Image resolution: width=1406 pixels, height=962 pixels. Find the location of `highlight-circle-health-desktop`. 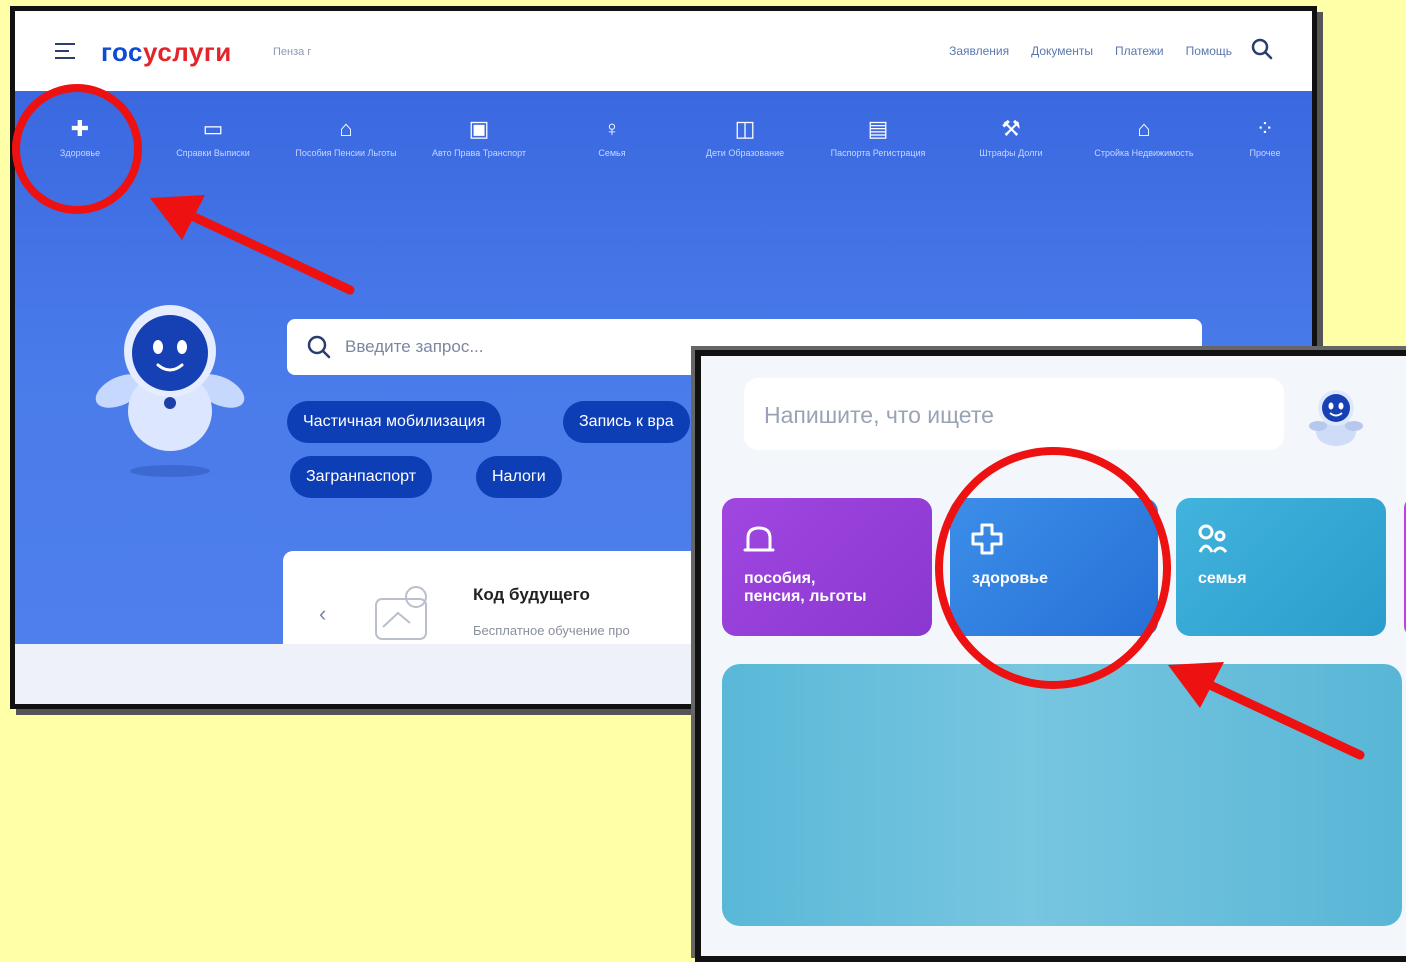

highlight-circle-health-desktop is located at coordinates (77, 149).